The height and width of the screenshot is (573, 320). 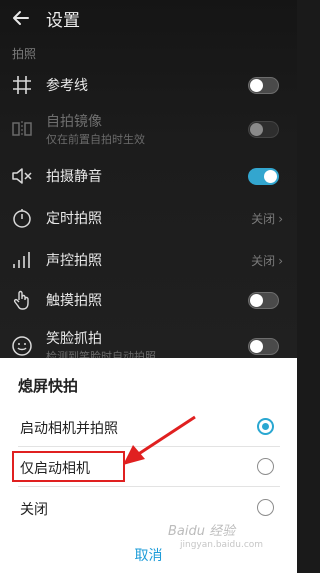 I want to click on page-title: 设置, so click(x=63, y=21).